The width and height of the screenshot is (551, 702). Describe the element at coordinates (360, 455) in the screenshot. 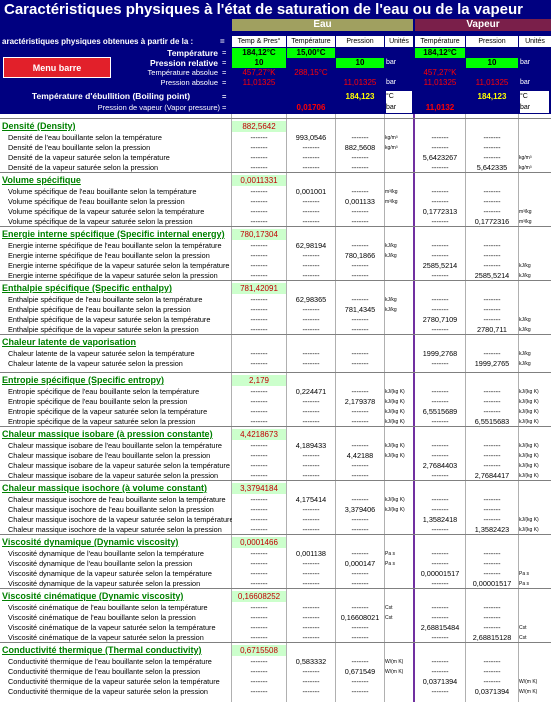

I see `cell-water-pres: 4,42188` at that location.